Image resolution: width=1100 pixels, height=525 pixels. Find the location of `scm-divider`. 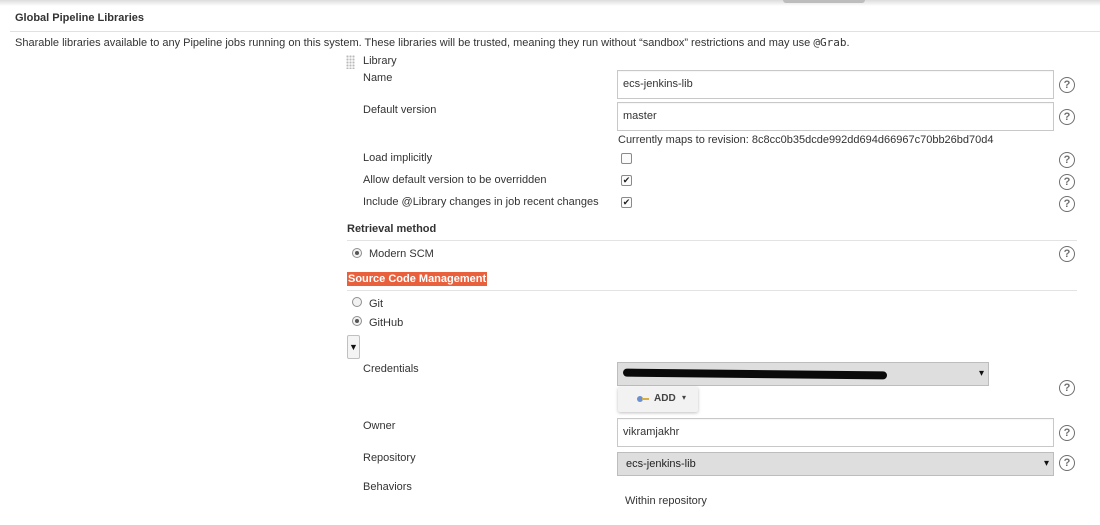

scm-divider is located at coordinates (712, 290).